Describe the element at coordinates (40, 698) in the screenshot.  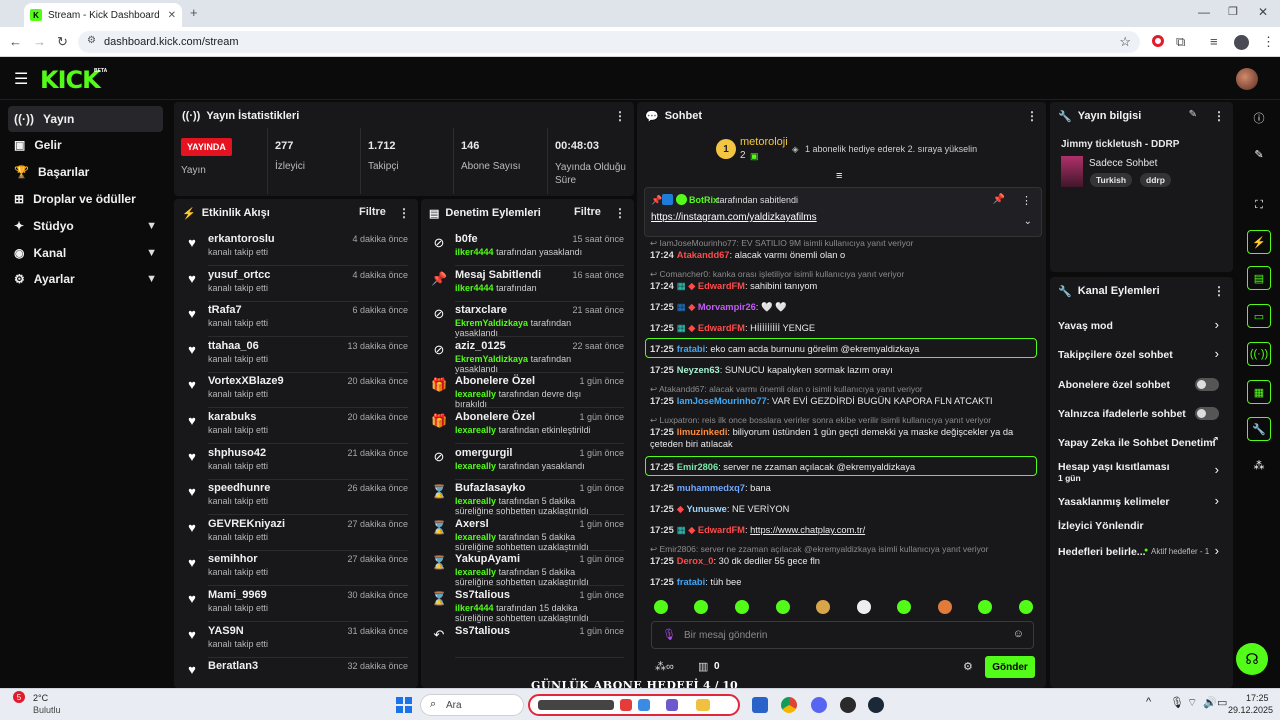
I see `weather-temp: 2°C` at that location.